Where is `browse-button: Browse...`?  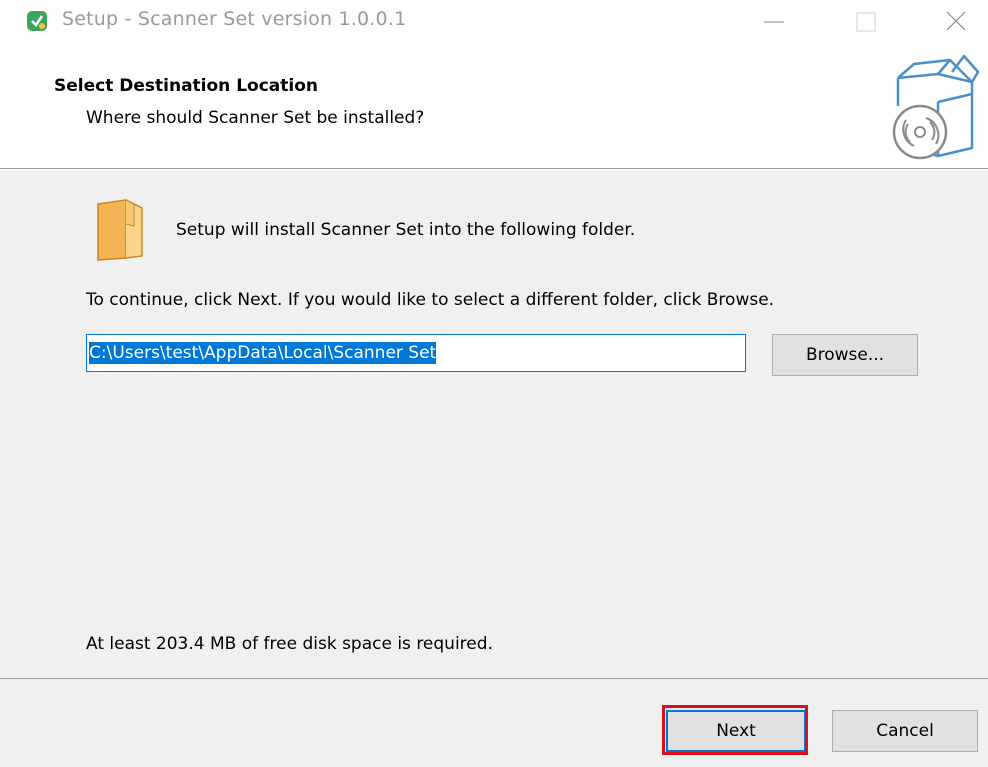 browse-button: Browse... is located at coordinates (845, 355).